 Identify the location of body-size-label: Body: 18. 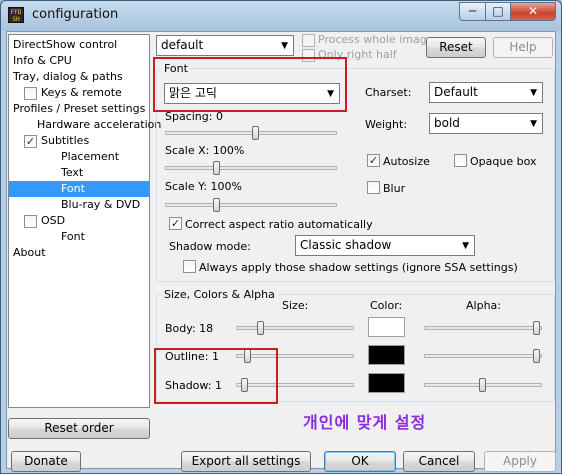
(189, 328).